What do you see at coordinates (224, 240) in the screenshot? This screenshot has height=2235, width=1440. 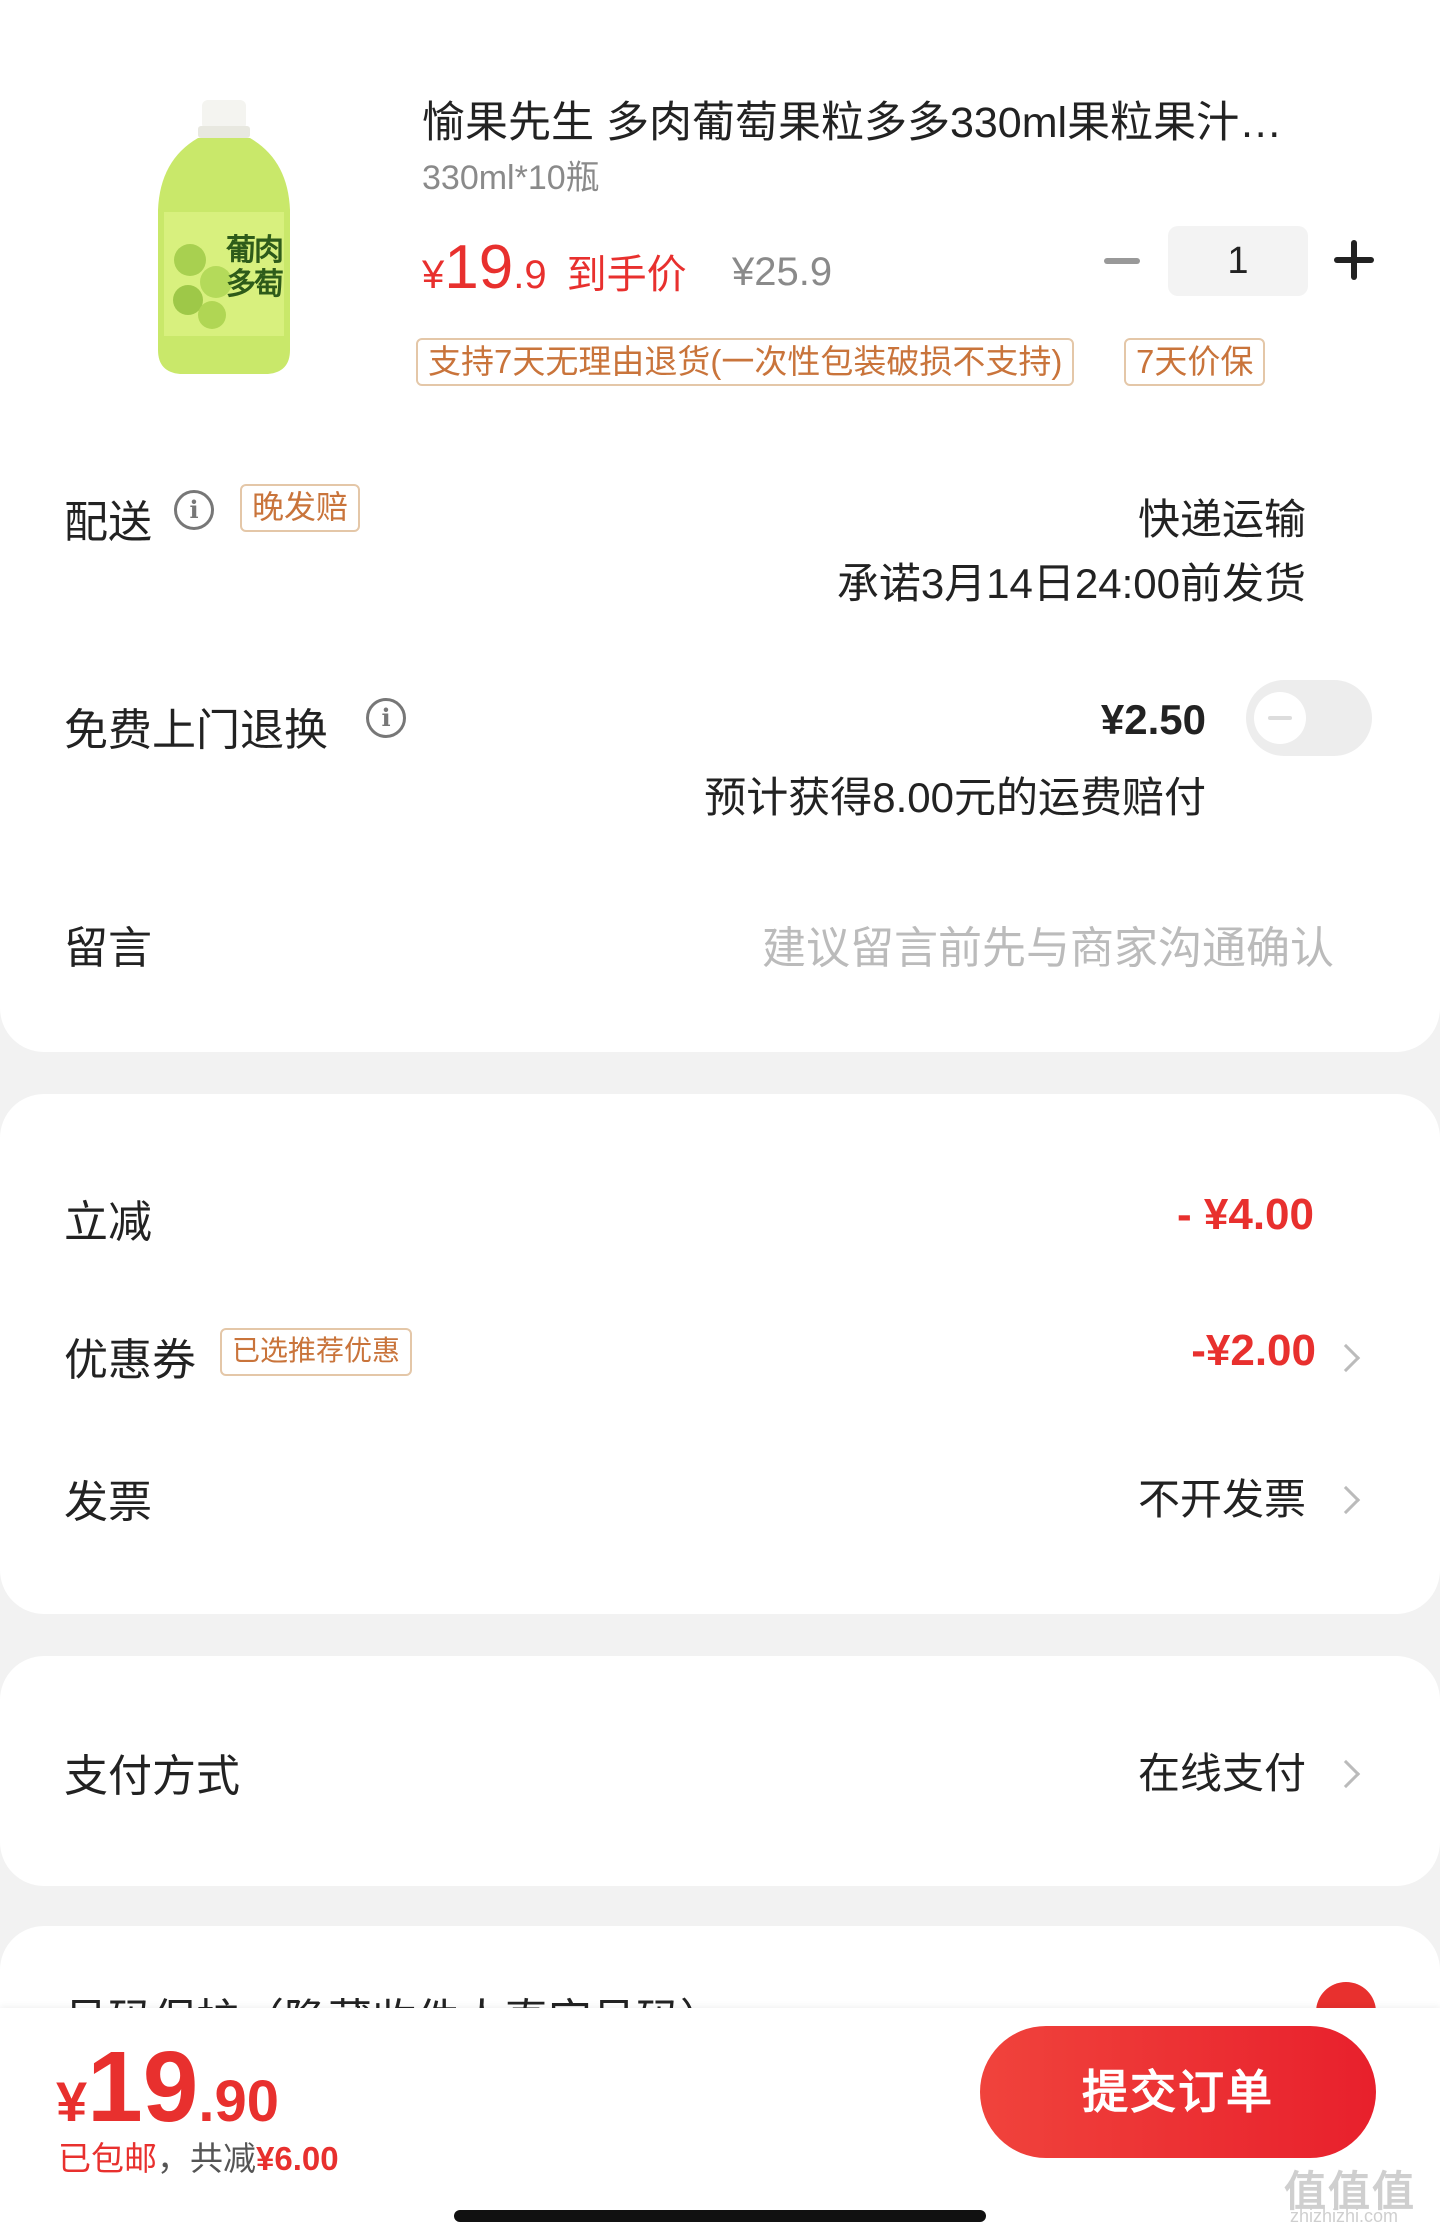 I see `product-image: 葡 肉 多 萄` at bounding box center [224, 240].